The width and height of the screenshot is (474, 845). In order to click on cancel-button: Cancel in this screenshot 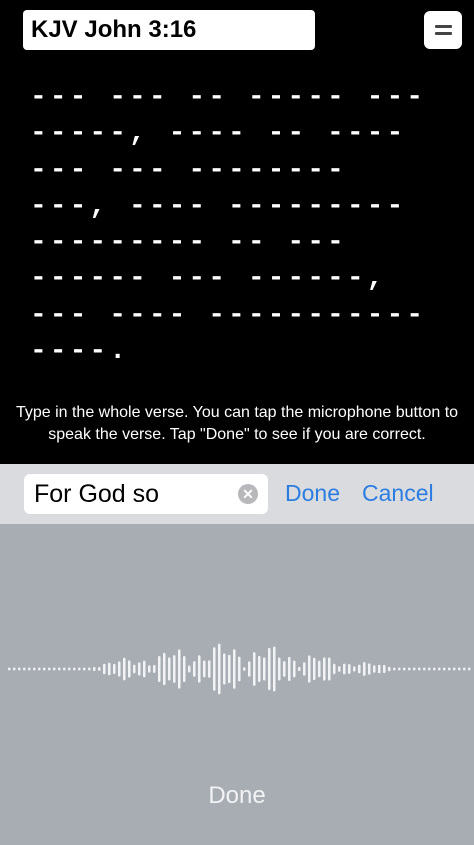, I will do `click(398, 493)`.